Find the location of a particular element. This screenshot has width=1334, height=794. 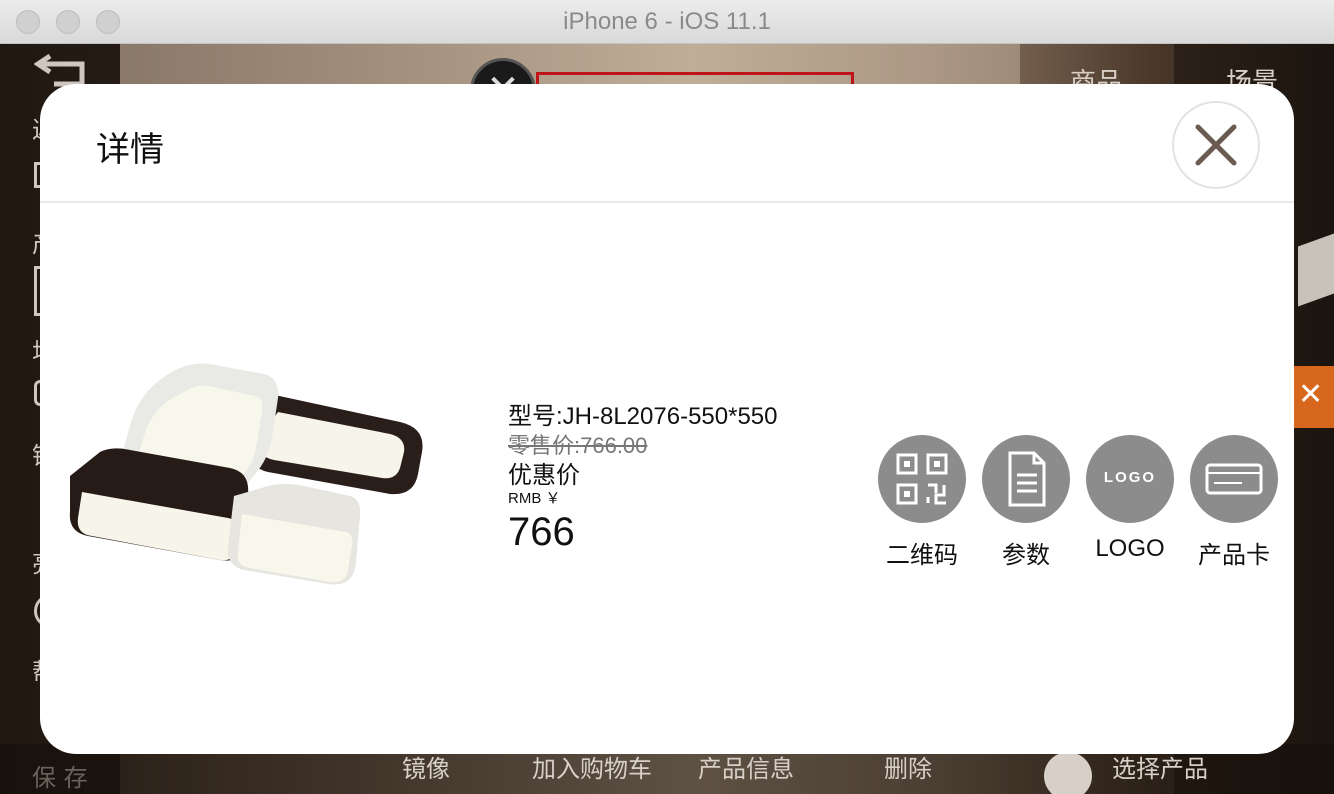

select-product-button: 选择产品 is located at coordinates (1160, 766).